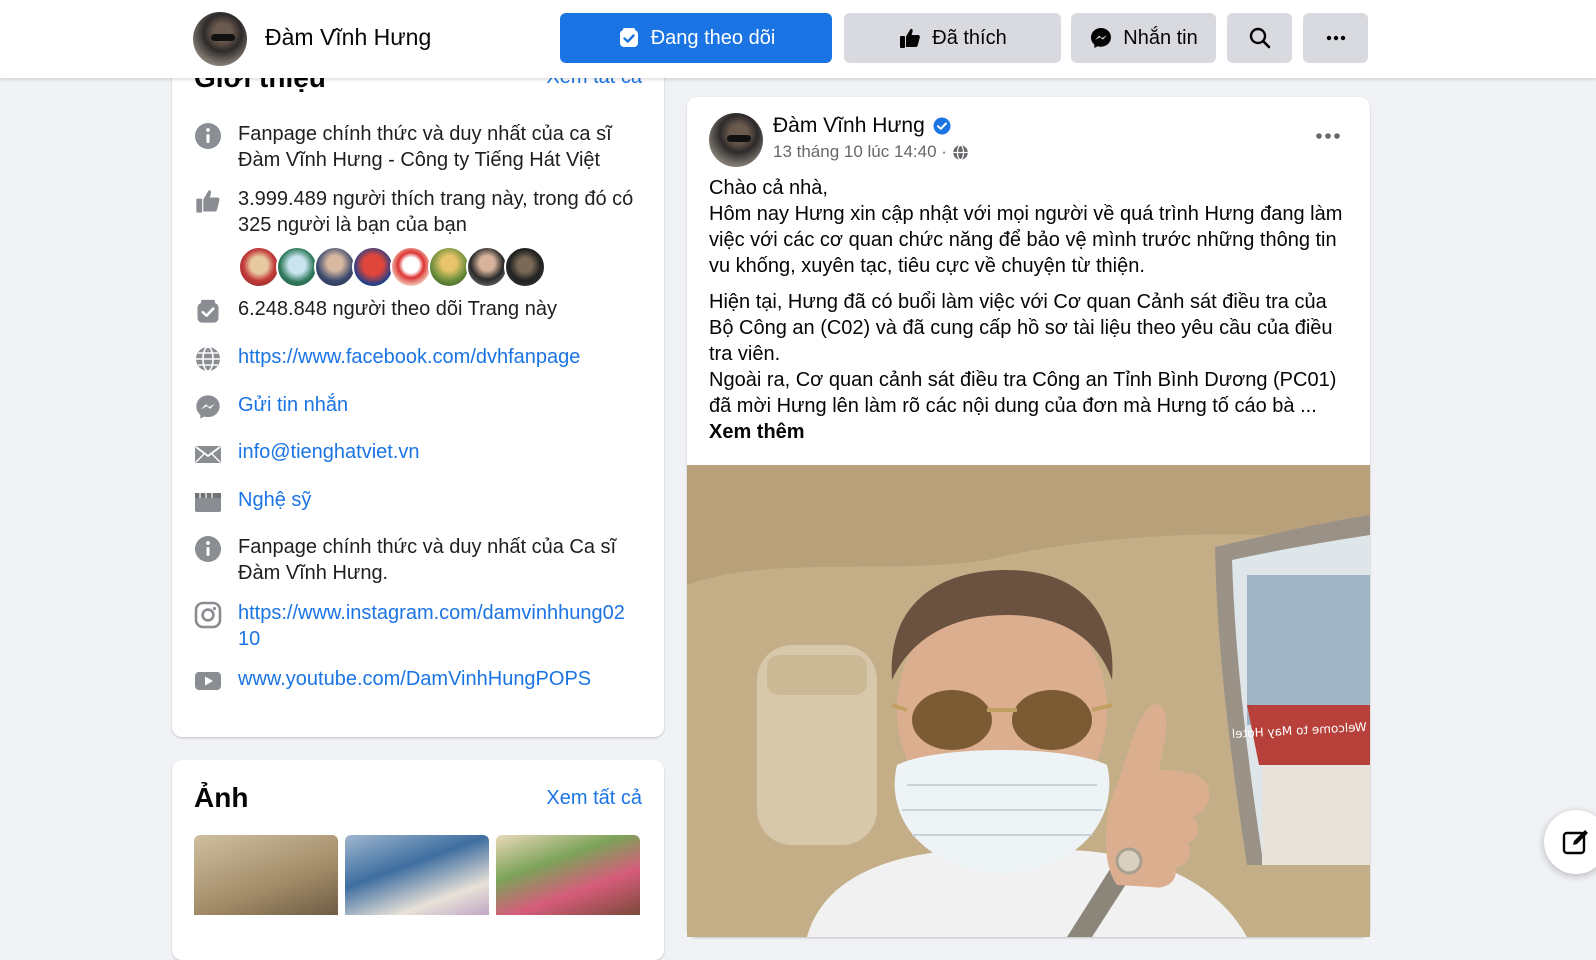 The image size is (1596, 960). I want to click on intro-category-row: Nghệ sỹ, so click(418, 501).